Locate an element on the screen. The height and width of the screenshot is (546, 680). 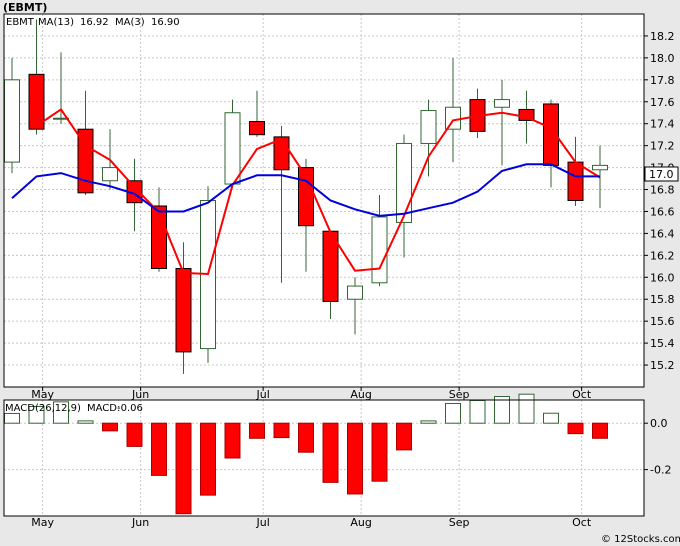
price-tick-label: 16.4 is located at coordinates (662, 233).